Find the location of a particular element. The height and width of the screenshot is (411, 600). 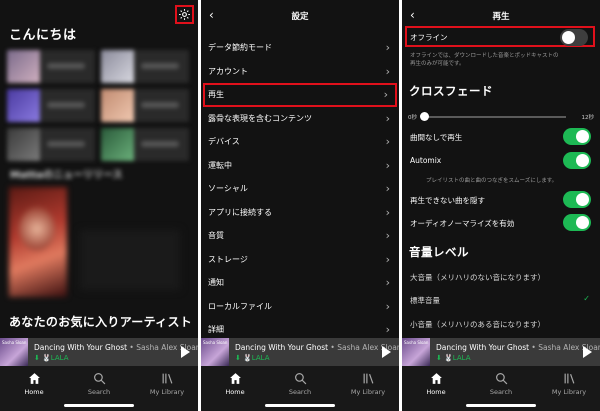

settings-item: 再生 › is located at coordinates (300, 95).